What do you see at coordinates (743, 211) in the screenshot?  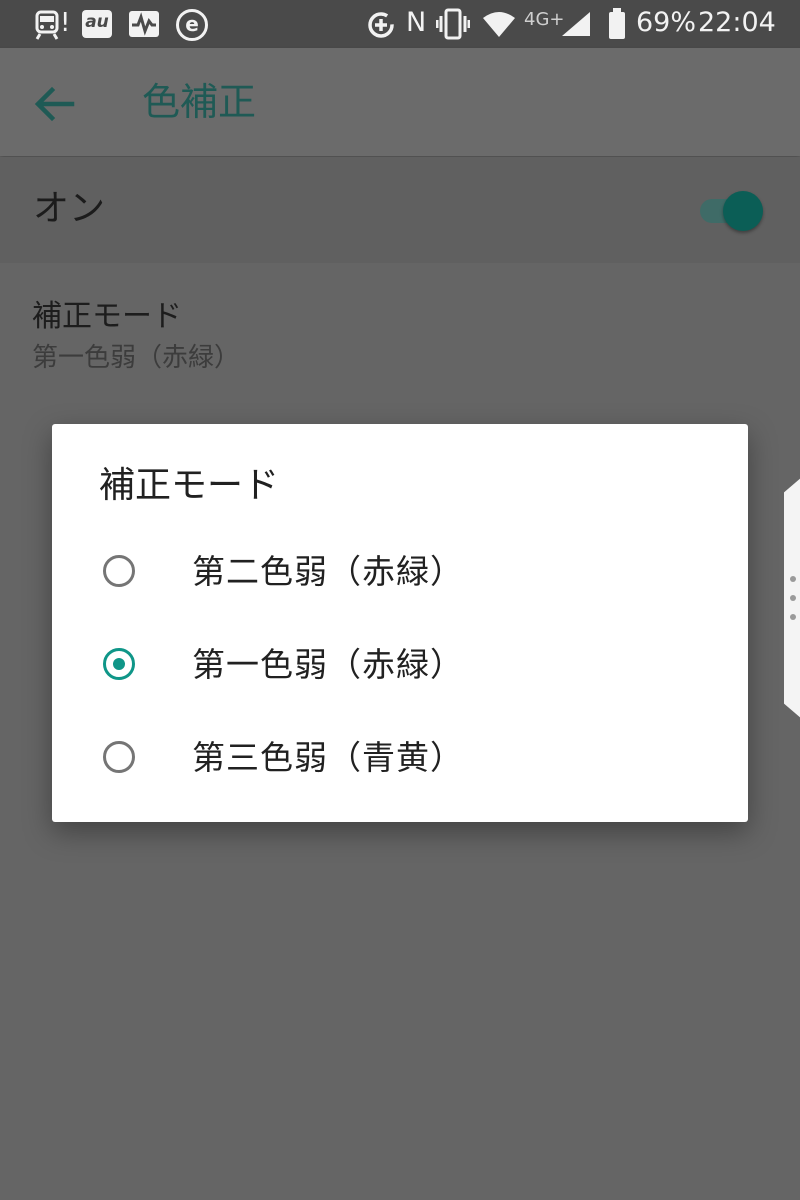 I see `toggle-thumb` at bounding box center [743, 211].